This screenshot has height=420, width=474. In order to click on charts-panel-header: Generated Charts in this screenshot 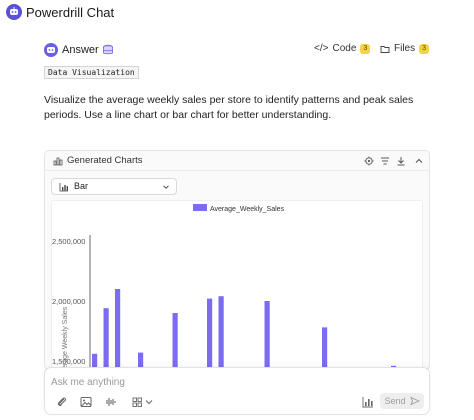, I will do `click(237, 161)`.